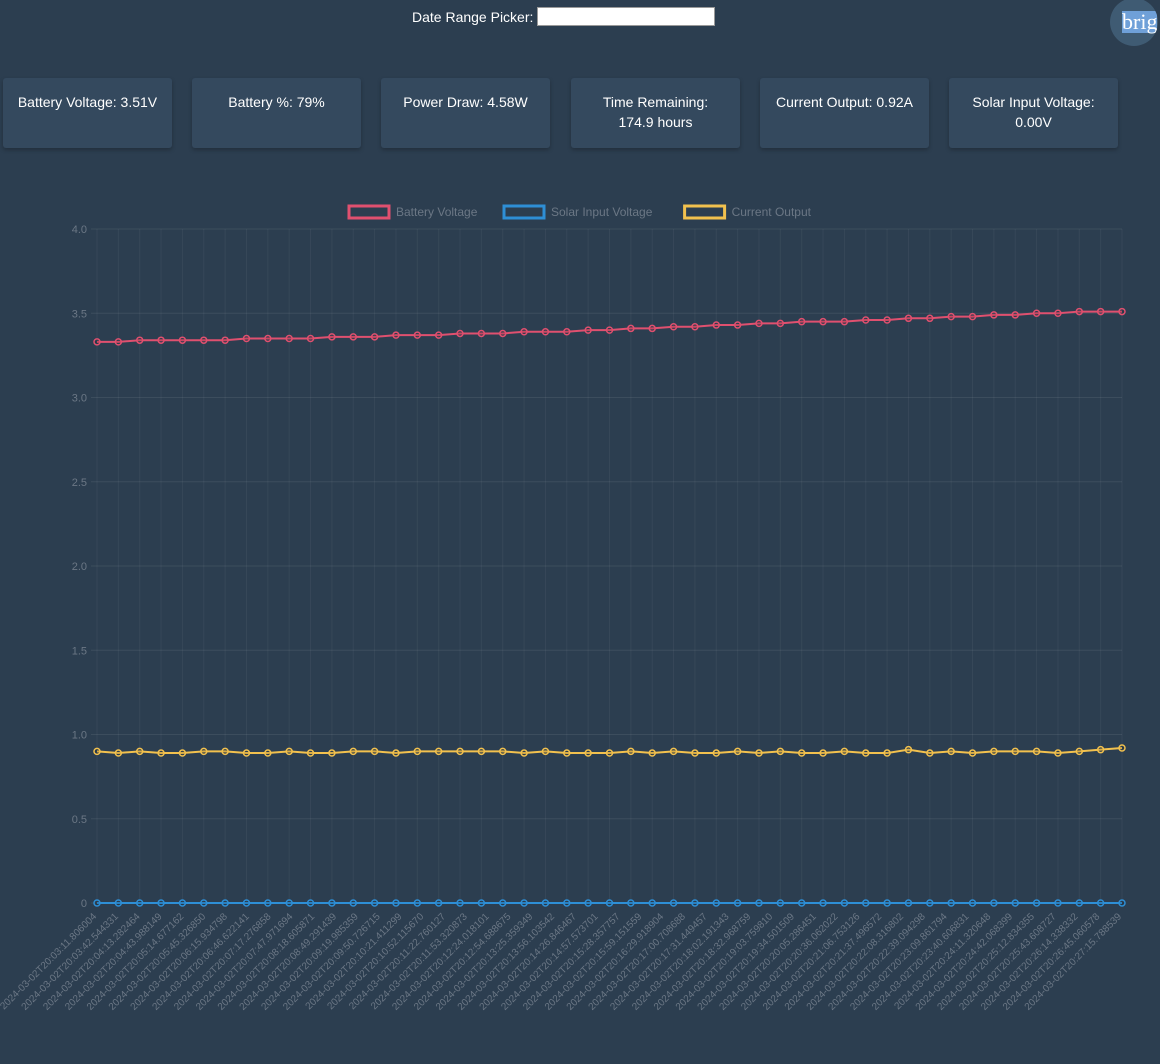 This screenshot has height=1064, width=1160. Describe the element at coordinates (79, 820) in the screenshot. I see `y-tick-label: 0.5` at that location.